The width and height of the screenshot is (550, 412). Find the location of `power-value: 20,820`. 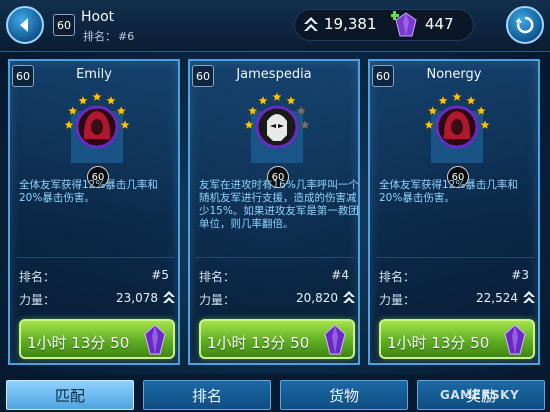

power-value: 20,820 is located at coordinates (317, 298).